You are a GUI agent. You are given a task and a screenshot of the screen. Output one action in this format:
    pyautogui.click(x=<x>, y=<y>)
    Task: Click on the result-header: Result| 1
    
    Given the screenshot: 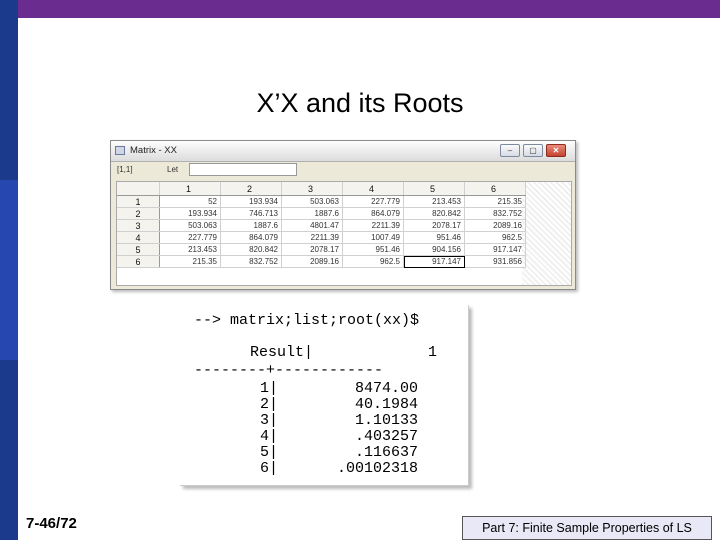 What is the action you would take?
    pyautogui.click(x=315, y=353)
    